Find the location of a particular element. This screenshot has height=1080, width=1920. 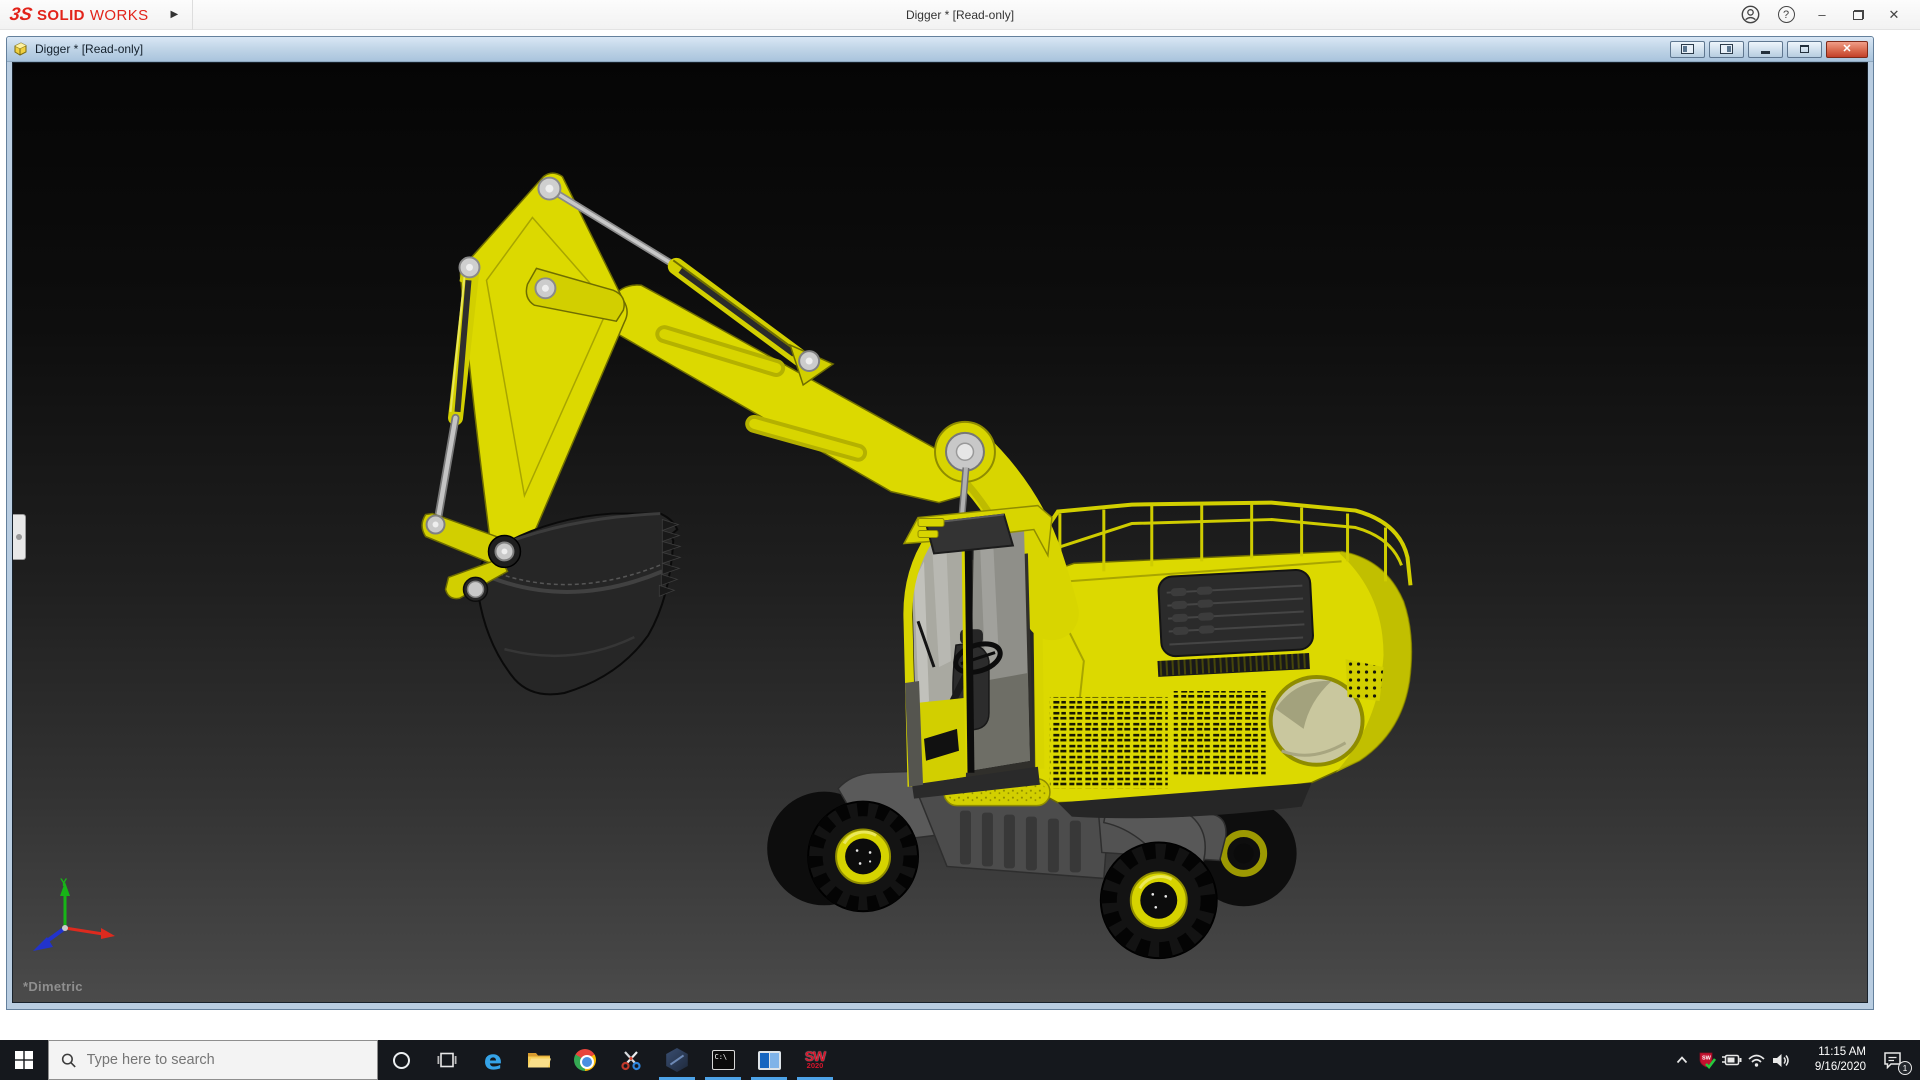

svg-text: SW is located at coordinates (1707, 1059).